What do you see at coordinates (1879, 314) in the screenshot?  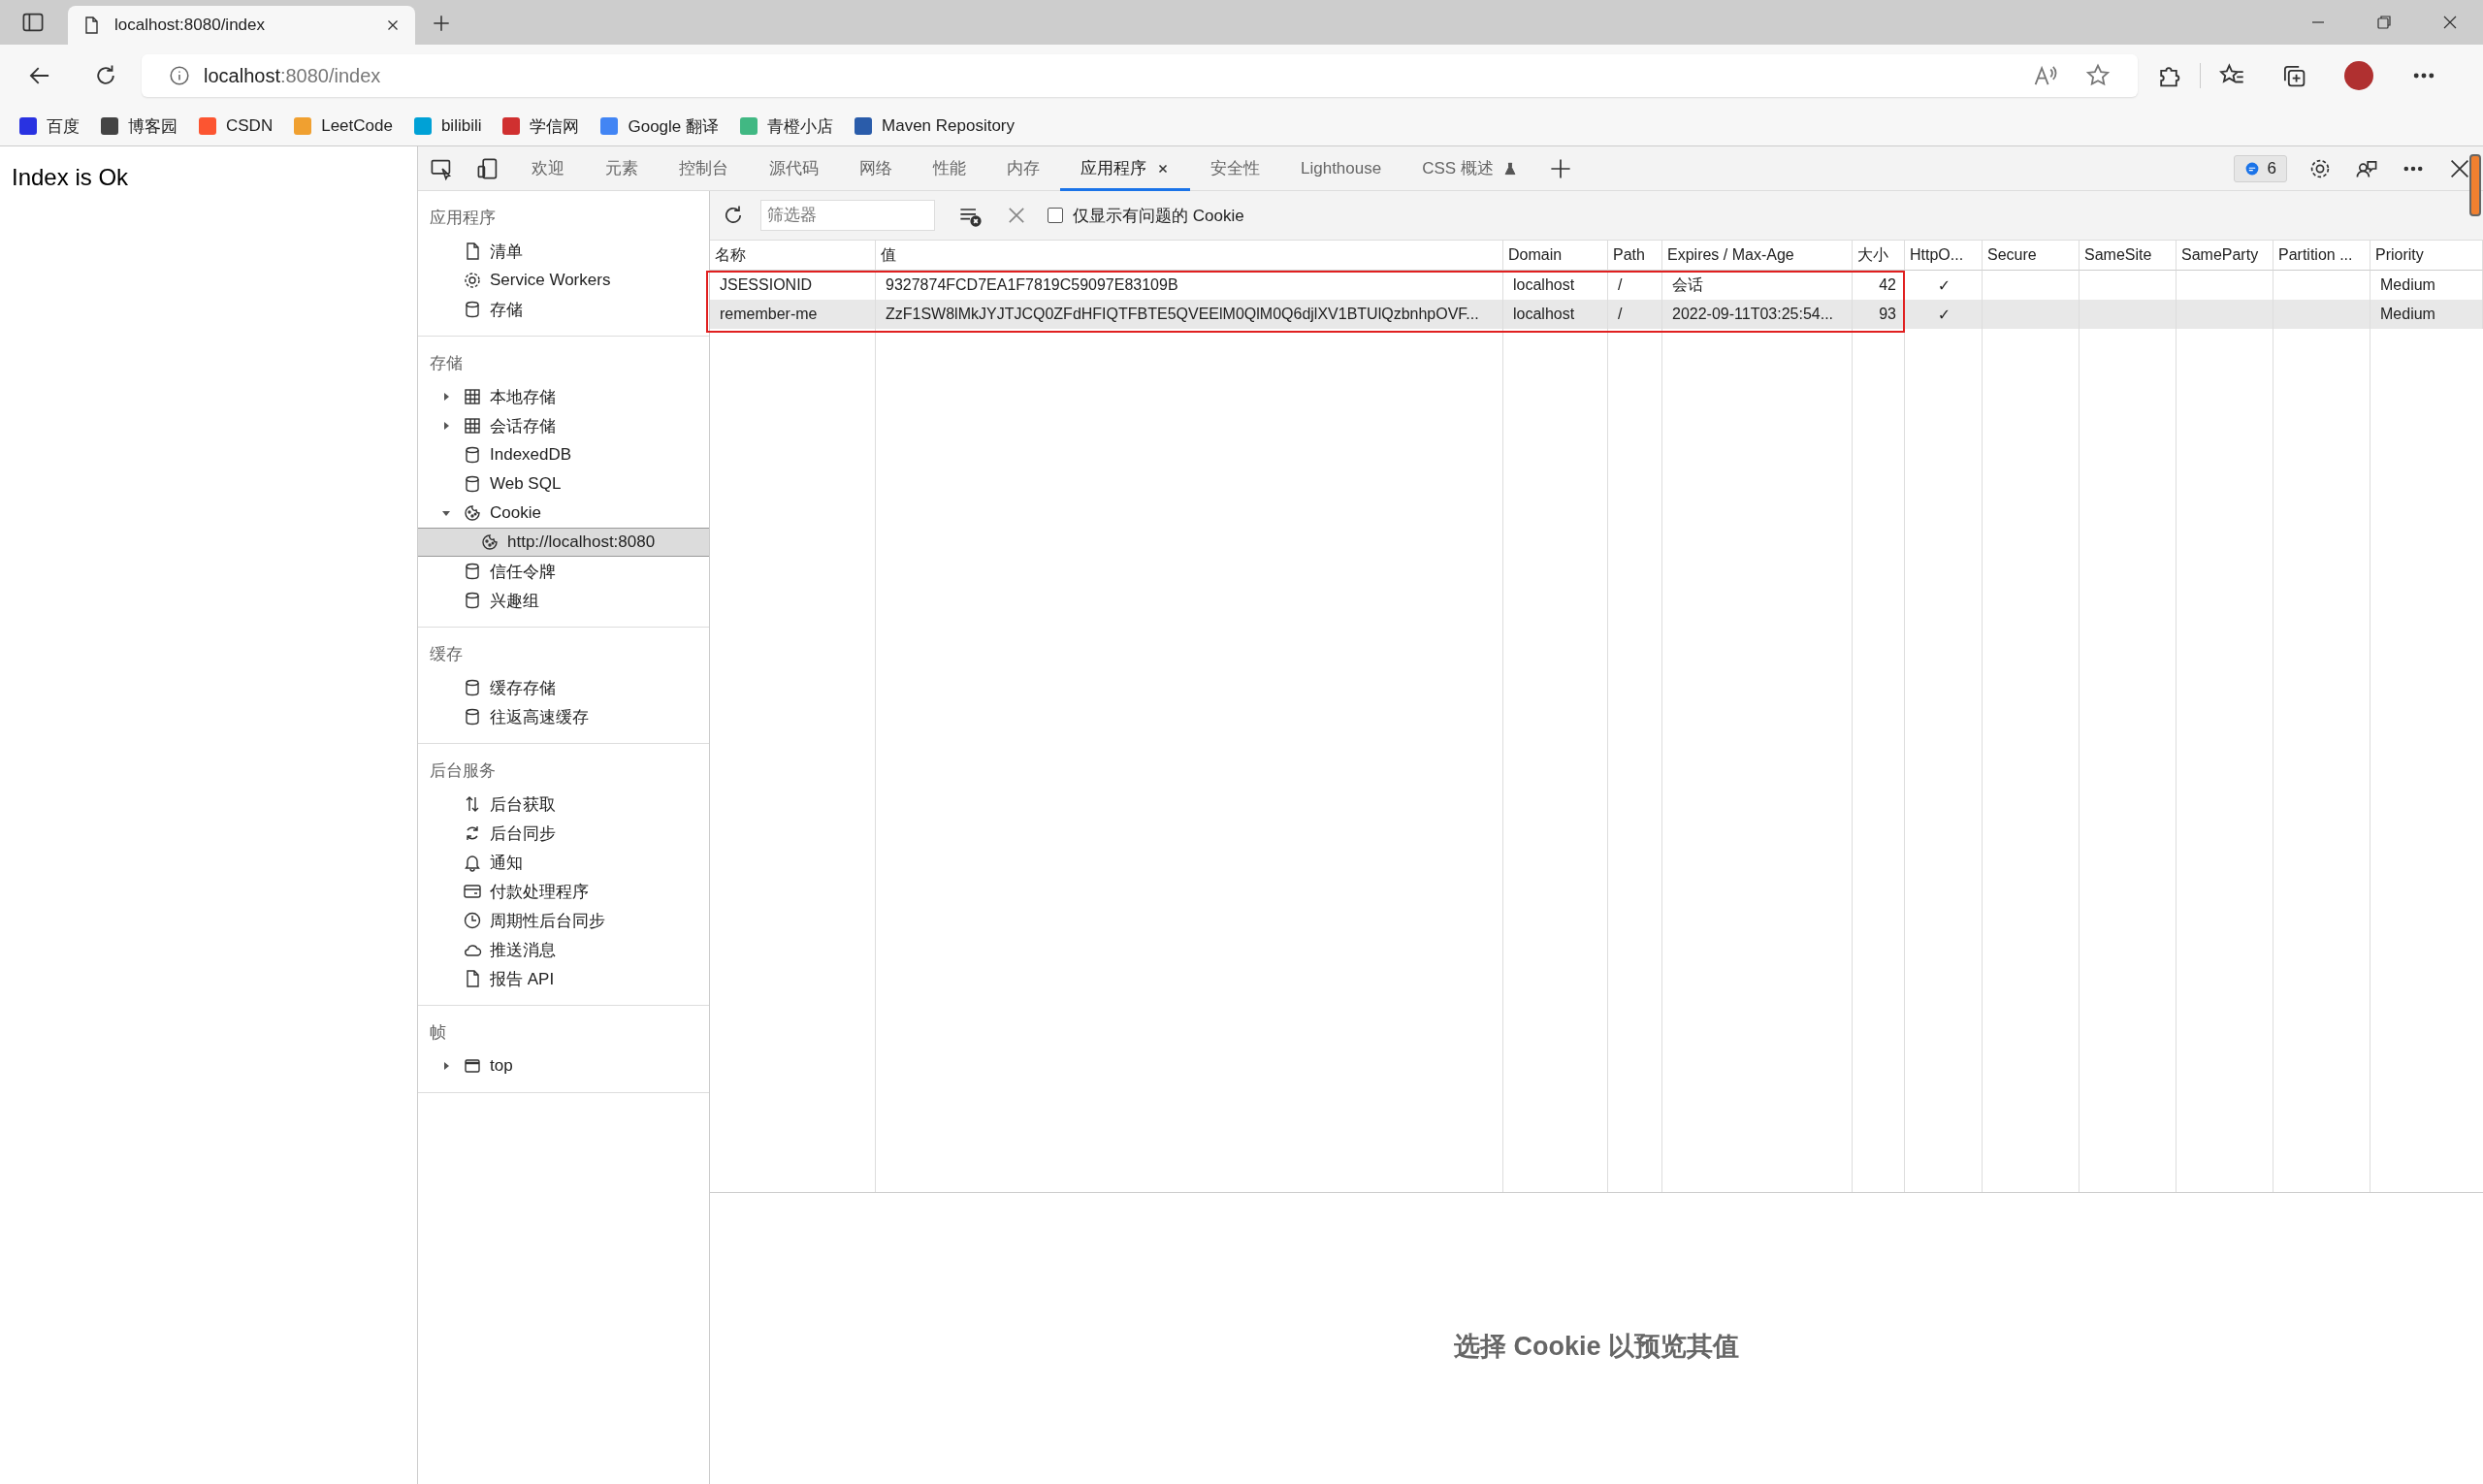 I see `table-cell: 93` at bounding box center [1879, 314].